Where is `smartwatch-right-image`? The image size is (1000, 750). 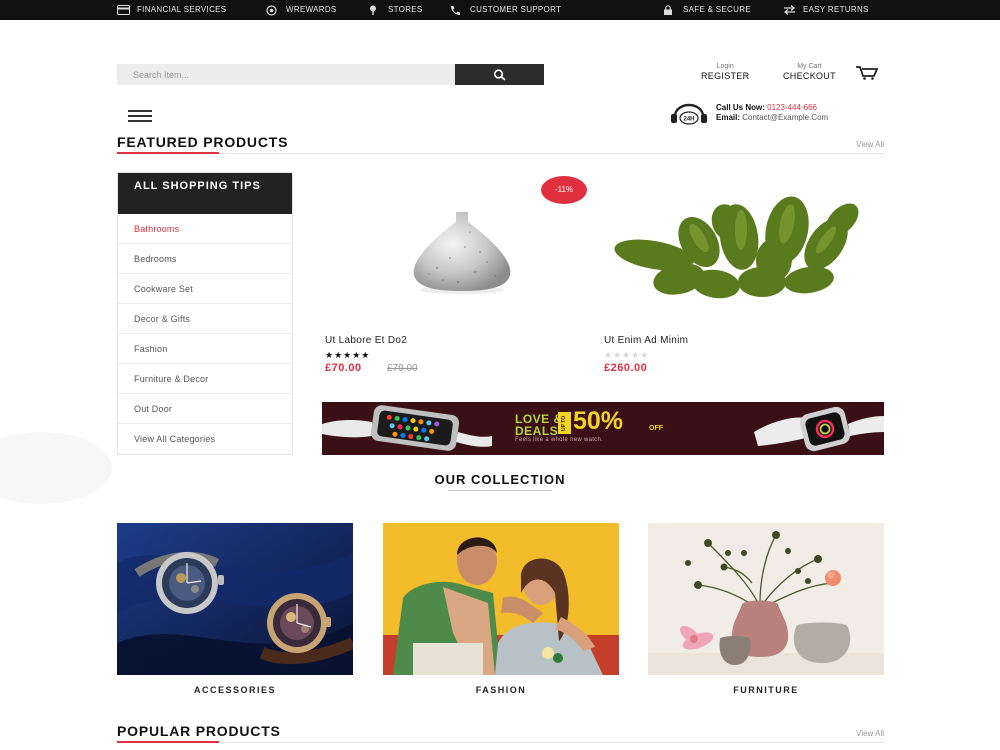 smartwatch-right-image is located at coordinates (819, 429).